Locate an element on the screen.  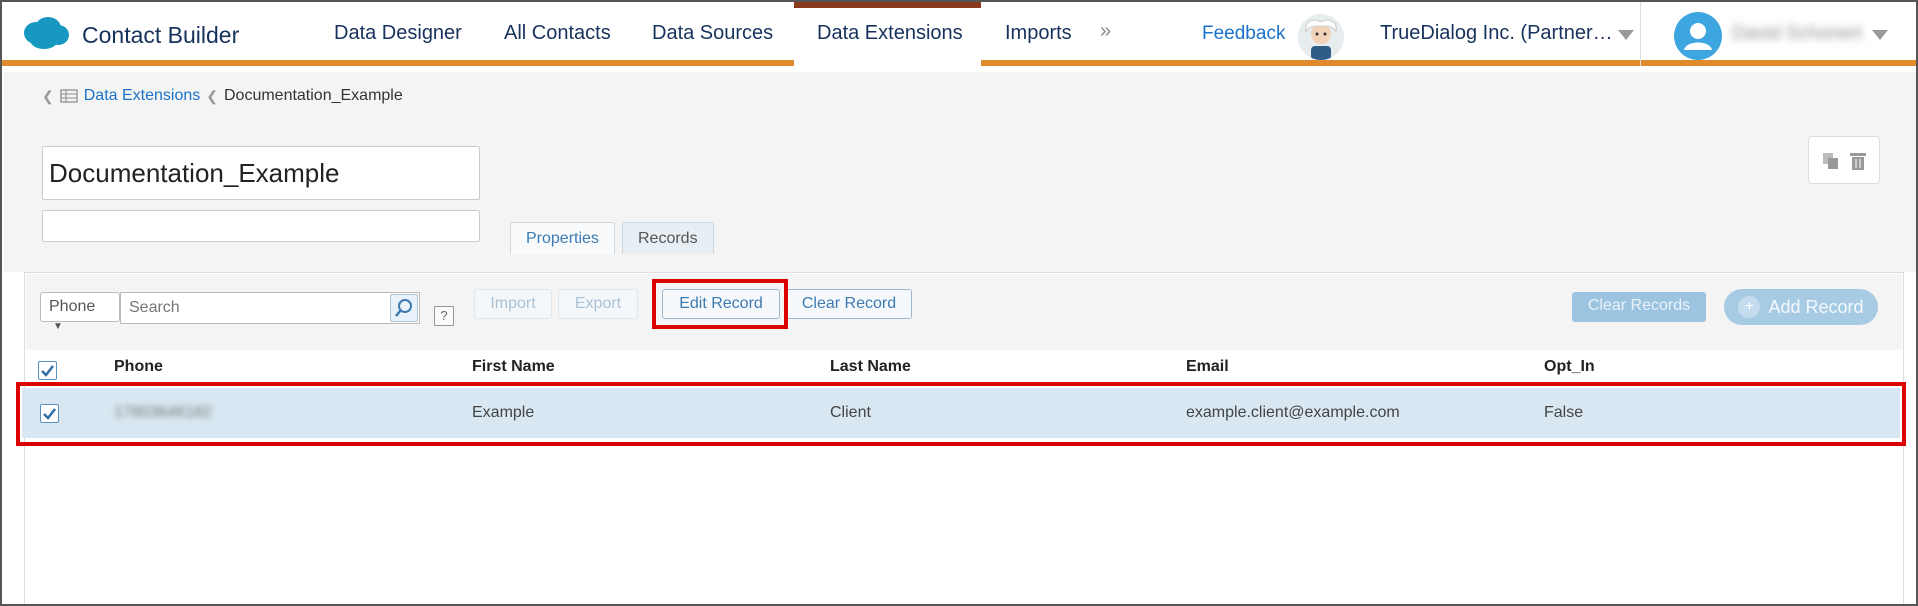
add-record-label: Add Record is located at coordinates (1816, 307).